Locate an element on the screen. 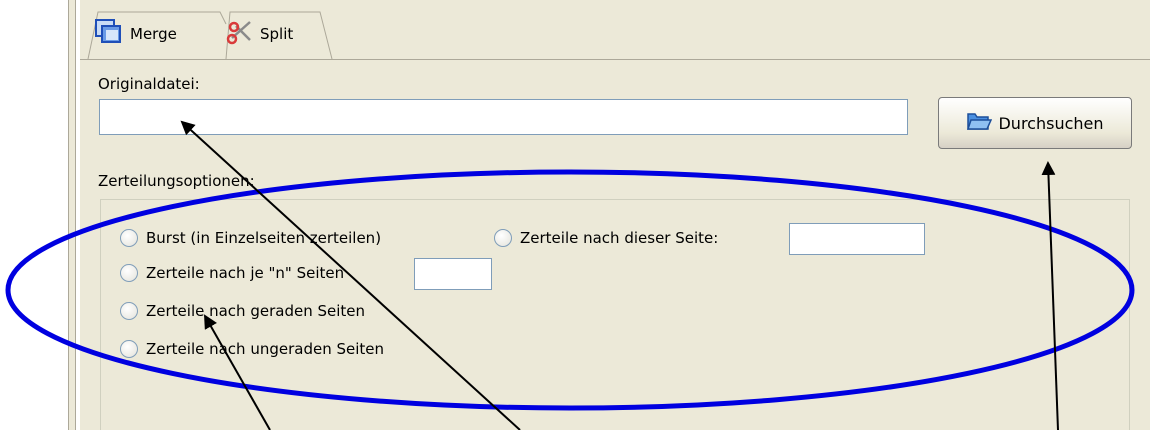  radio-even-label: Zerteile nach geraden Seiten is located at coordinates (256, 311).